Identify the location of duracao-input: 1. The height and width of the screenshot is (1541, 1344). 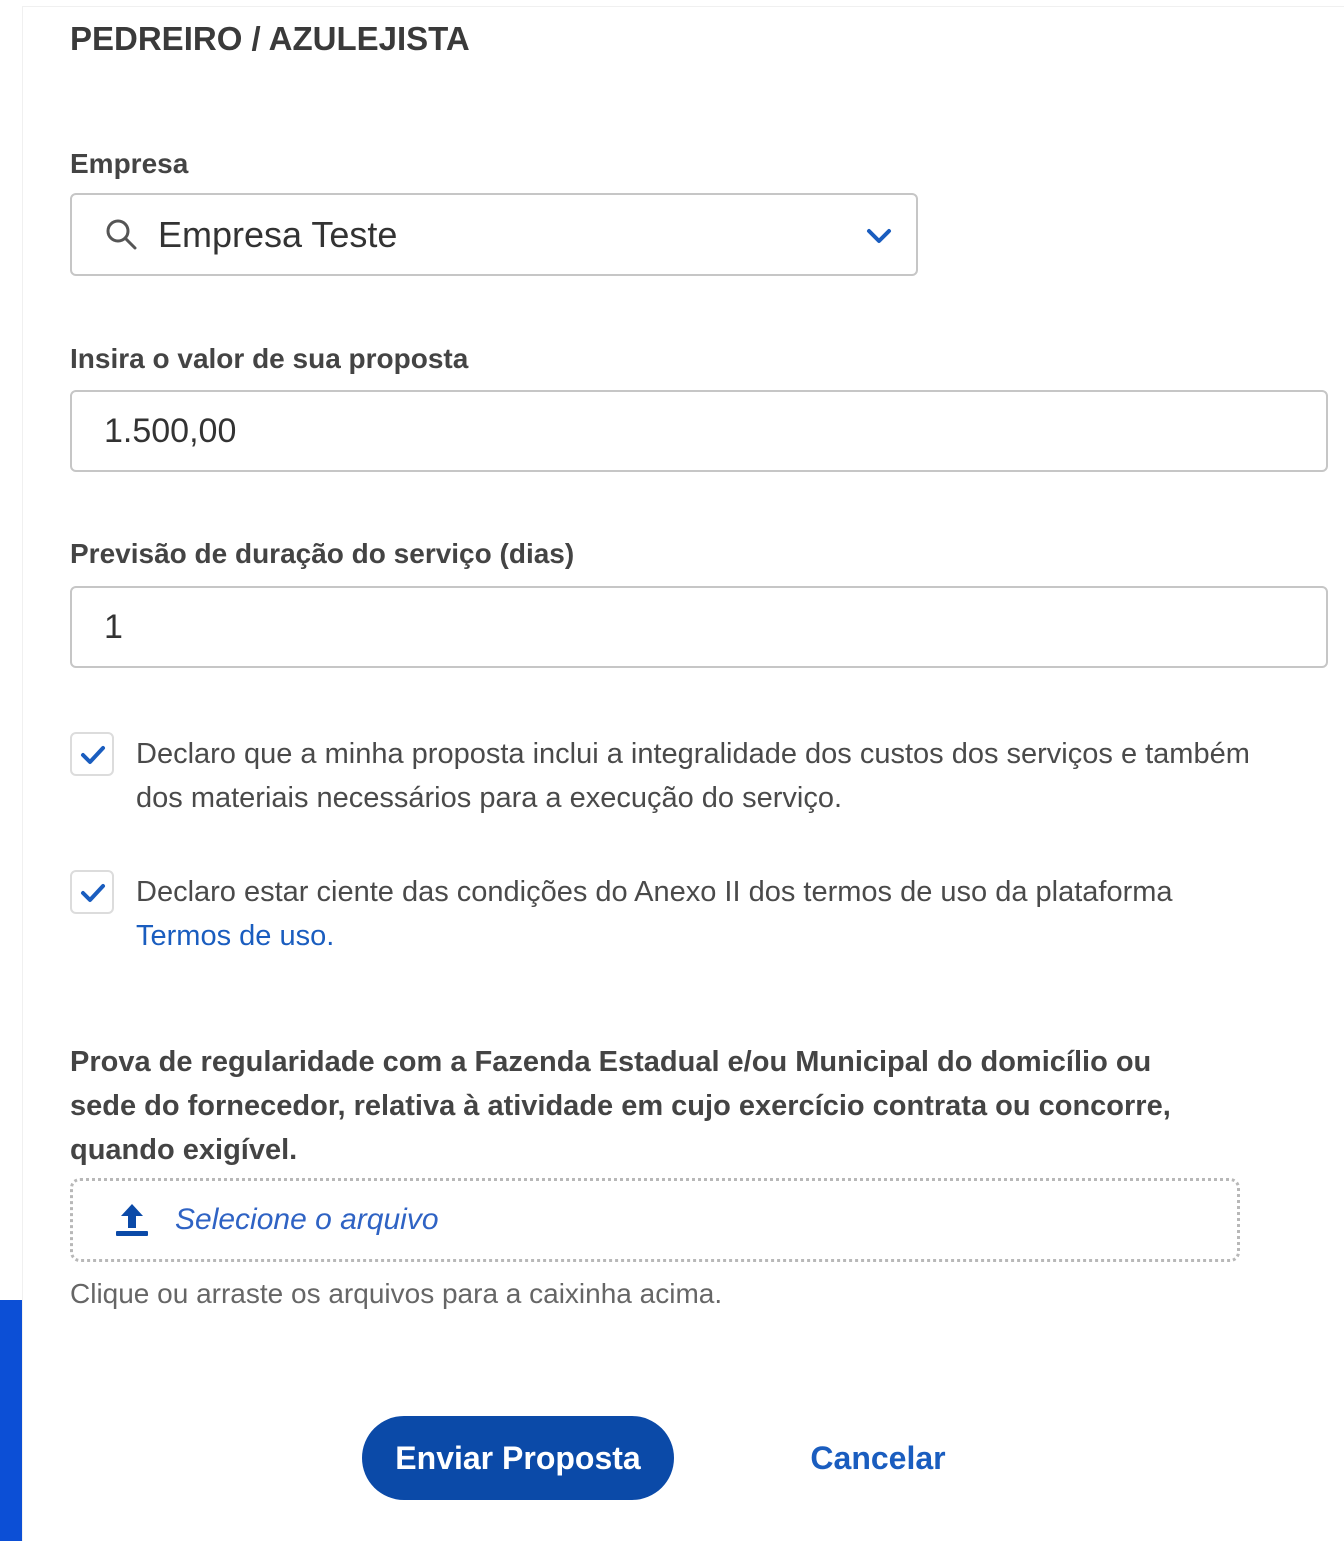
(699, 627).